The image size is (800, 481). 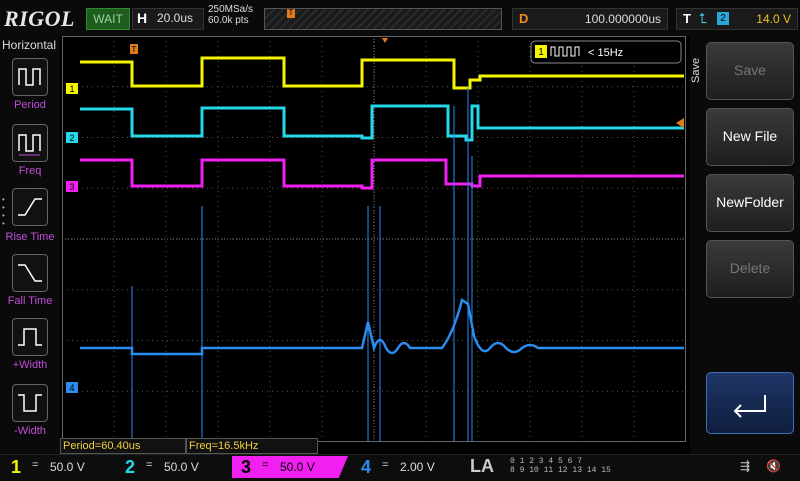 I want to click on measure-neg-width-label: -Width, so click(x=30, y=431).